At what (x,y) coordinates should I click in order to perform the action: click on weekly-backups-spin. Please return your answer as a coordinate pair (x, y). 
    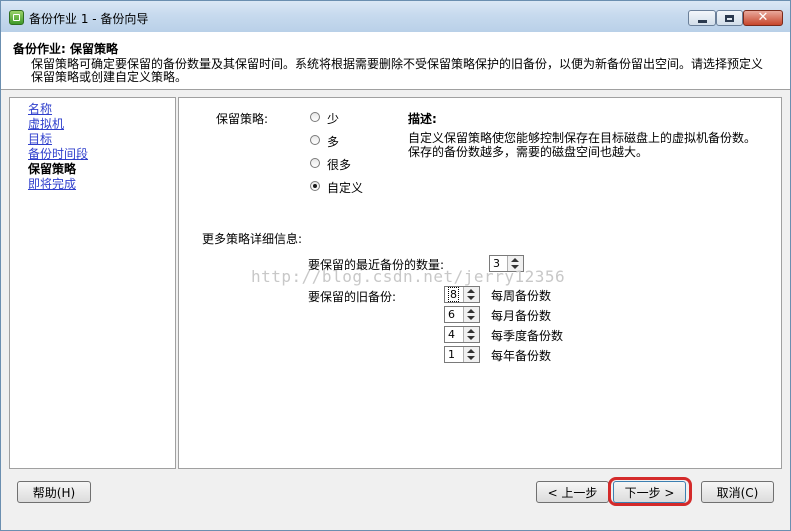
    Looking at the image, I should click on (471, 294).